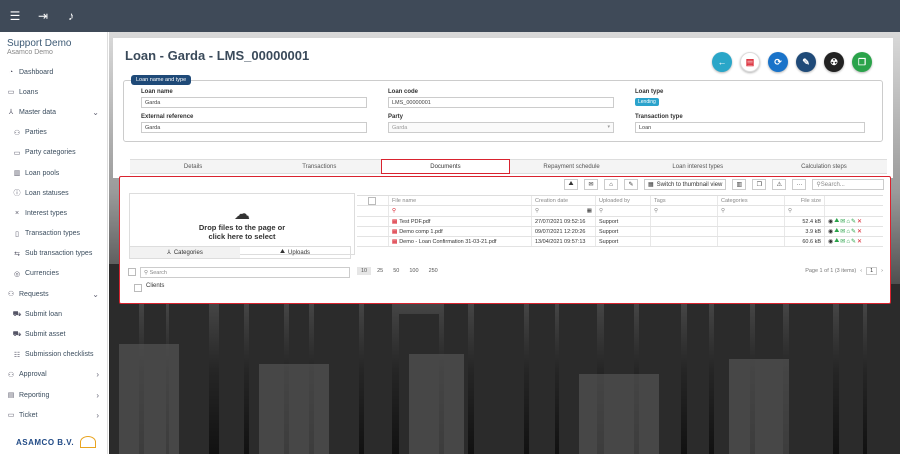 The height and width of the screenshot is (454, 900). I want to click on loan-name-input: Garda, so click(254, 102).